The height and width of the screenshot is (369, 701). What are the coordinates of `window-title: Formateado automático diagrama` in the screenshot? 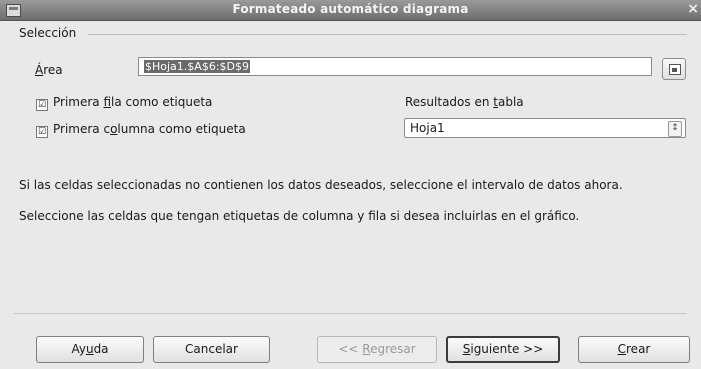 It's located at (350, 9).